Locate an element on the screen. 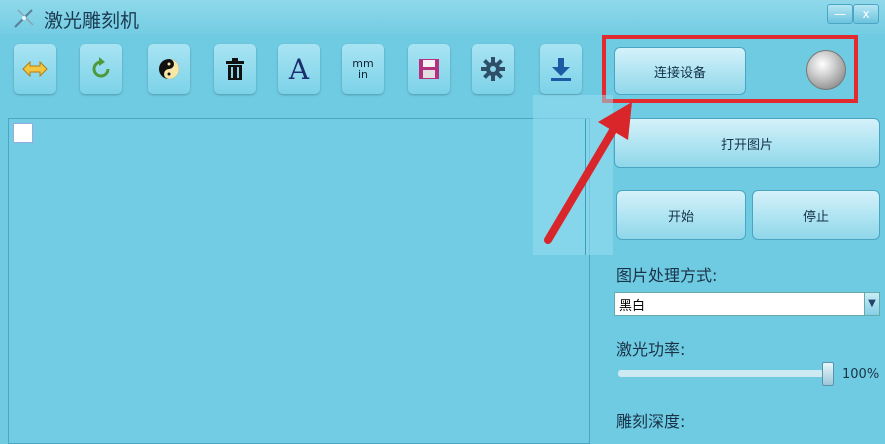 The image size is (885, 444). window-title: 激光雕刻机 is located at coordinates (92, 21).